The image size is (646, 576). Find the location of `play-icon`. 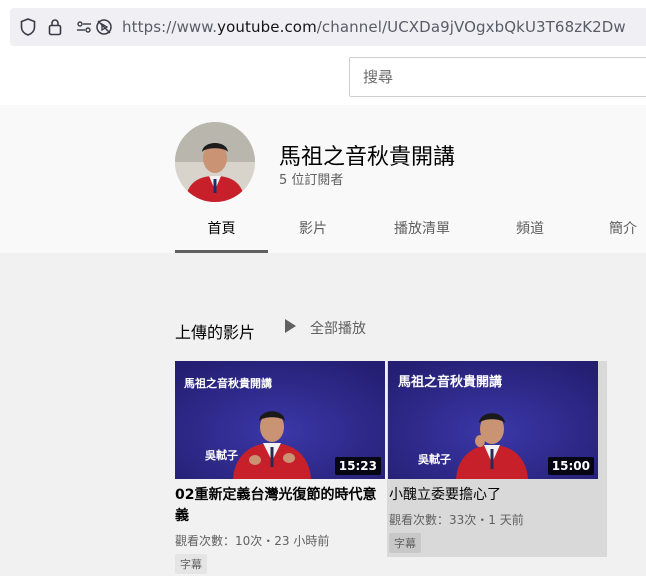

play-icon is located at coordinates (290, 328).